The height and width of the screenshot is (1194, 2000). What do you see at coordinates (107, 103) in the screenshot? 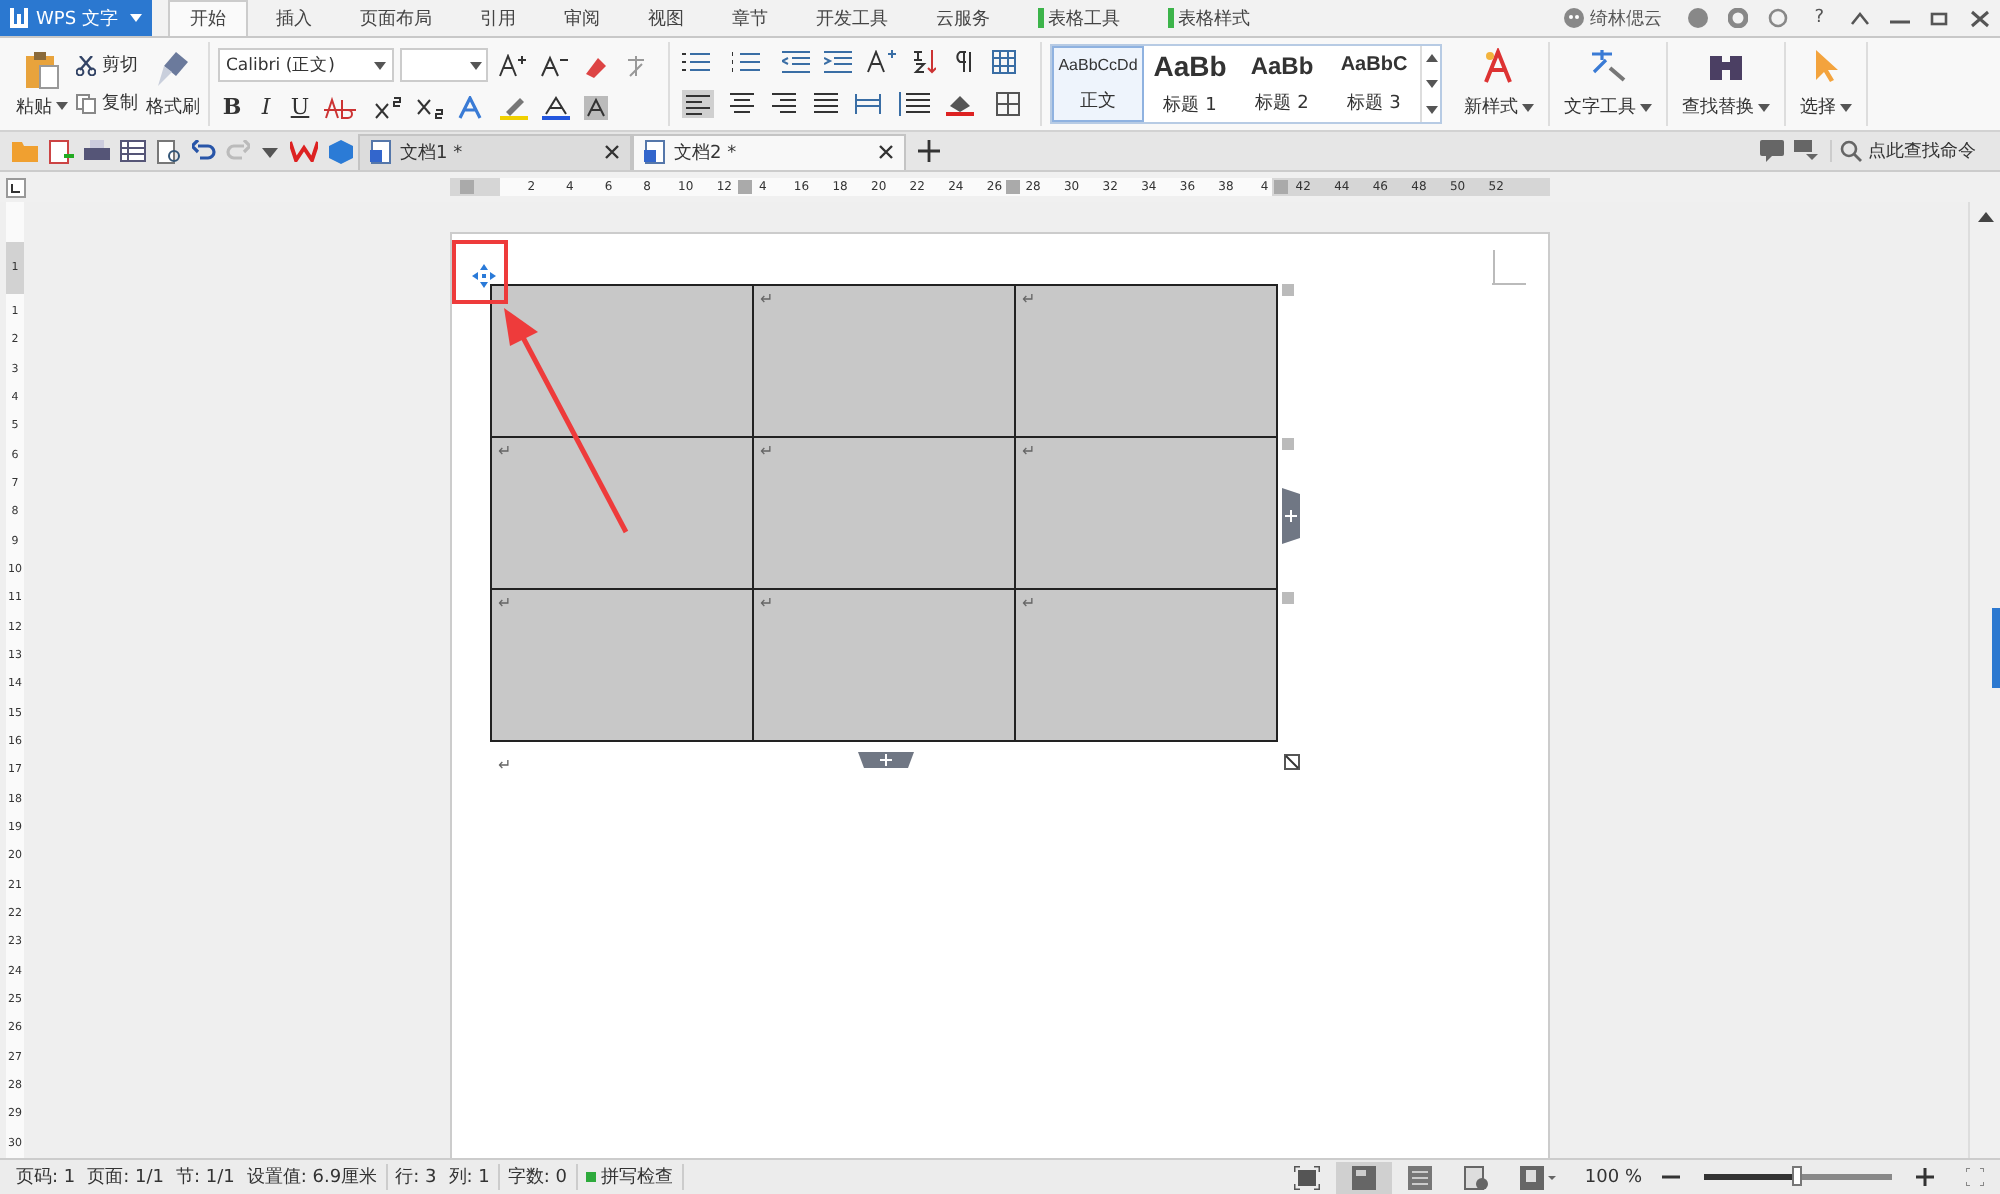
I see `copy-button: 复制` at bounding box center [107, 103].